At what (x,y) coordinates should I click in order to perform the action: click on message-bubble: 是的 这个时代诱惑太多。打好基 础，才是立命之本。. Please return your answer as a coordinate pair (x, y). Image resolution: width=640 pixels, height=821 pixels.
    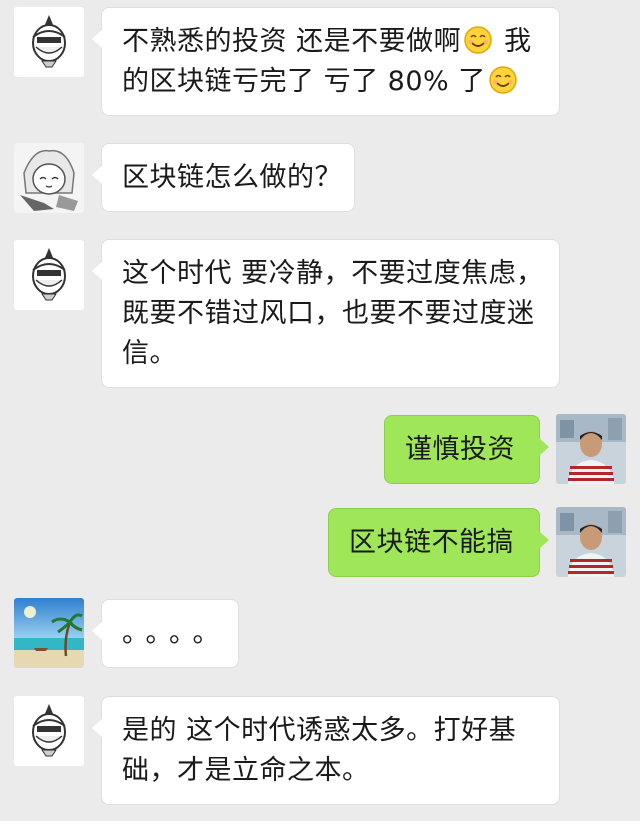
    Looking at the image, I should click on (326, 750).